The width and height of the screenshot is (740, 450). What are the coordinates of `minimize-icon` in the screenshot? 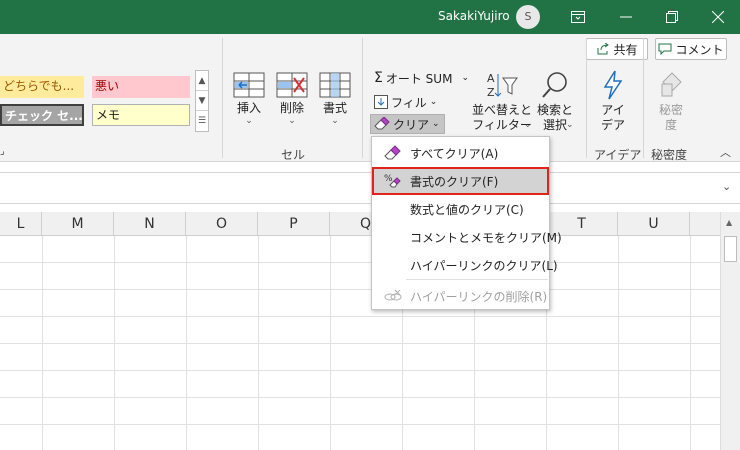 It's located at (626, 17).